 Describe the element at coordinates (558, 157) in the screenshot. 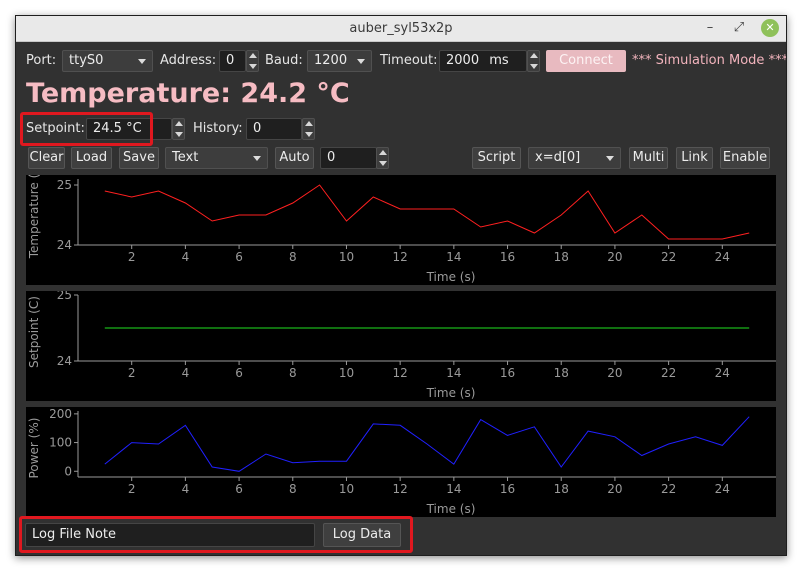

I see `expression-value: x=d[0]` at that location.